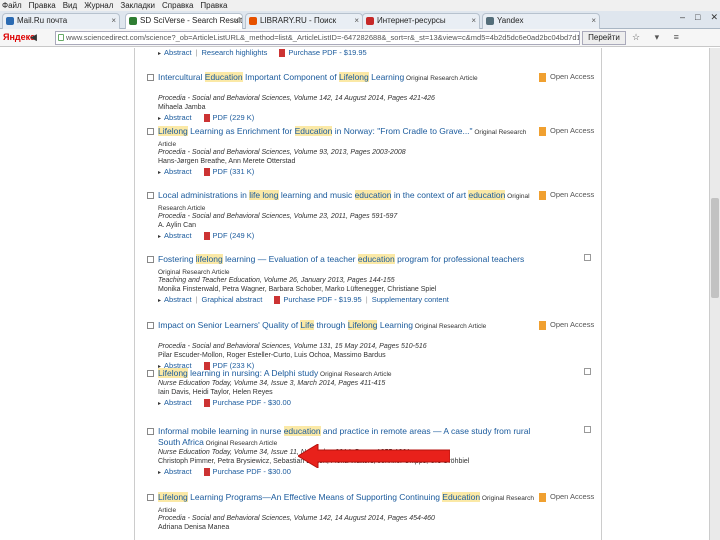 Image resolution: width=720 pixels, height=540 pixels. I want to click on menu-item: Вид, so click(70, 5).